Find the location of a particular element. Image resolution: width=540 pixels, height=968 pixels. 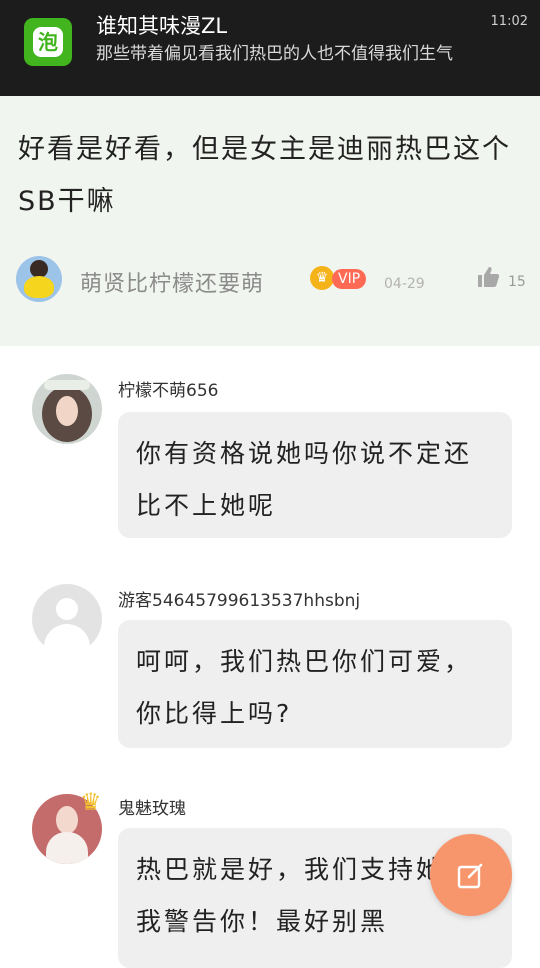

app-logo-glyph: 泡 is located at coordinates (48, 42).